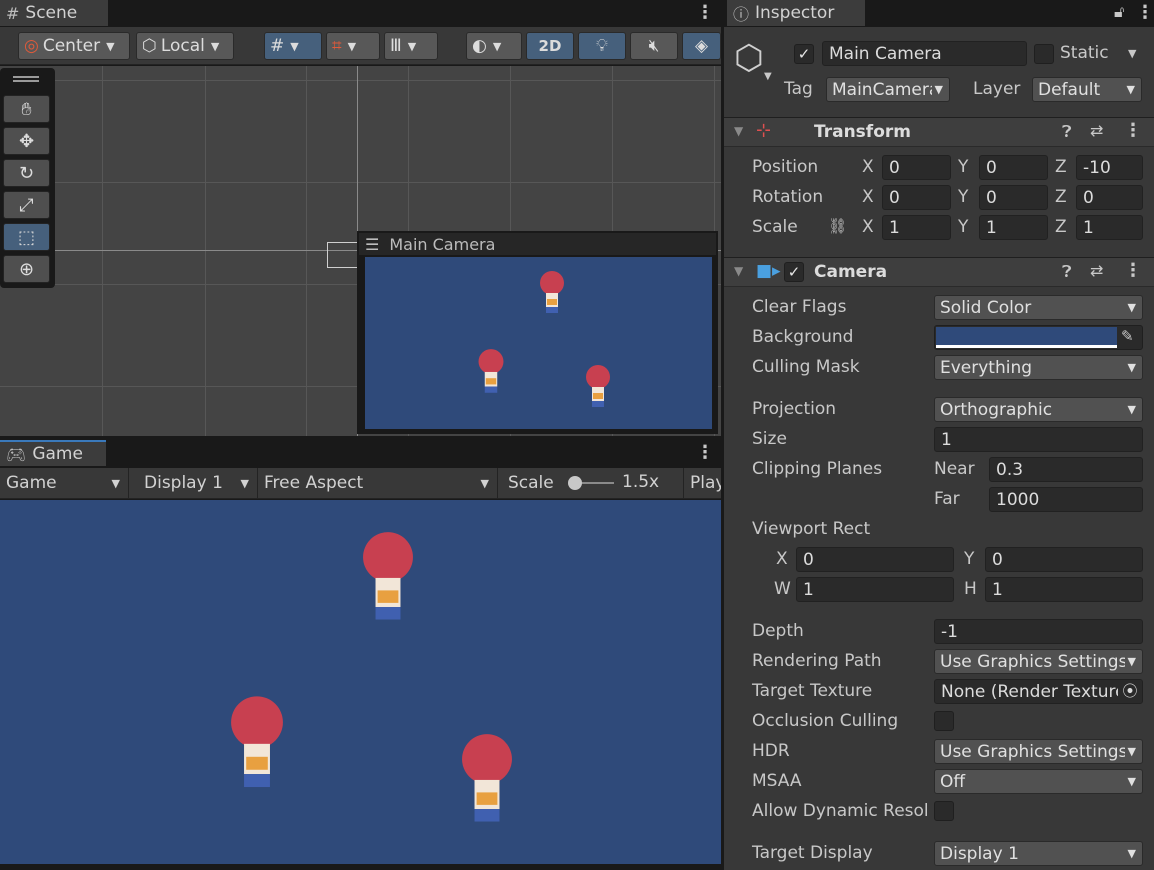 The height and width of the screenshot is (870, 1154). Describe the element at coordinates (411, 46) in the screenshot. I see `grid-visibility-button: Ⅲ ▼` at that location.